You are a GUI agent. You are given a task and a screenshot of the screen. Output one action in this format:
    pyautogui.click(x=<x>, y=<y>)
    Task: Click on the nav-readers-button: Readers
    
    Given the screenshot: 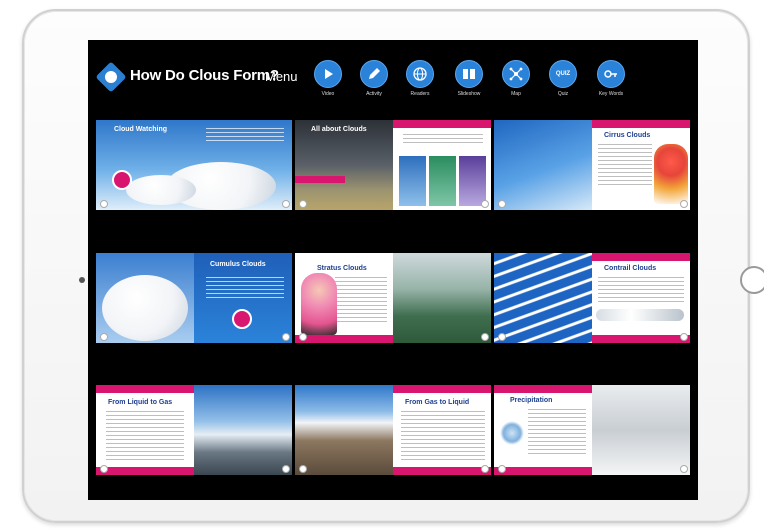 What is the action you would take?
    pyautogui.click(x=420, y=78)
    